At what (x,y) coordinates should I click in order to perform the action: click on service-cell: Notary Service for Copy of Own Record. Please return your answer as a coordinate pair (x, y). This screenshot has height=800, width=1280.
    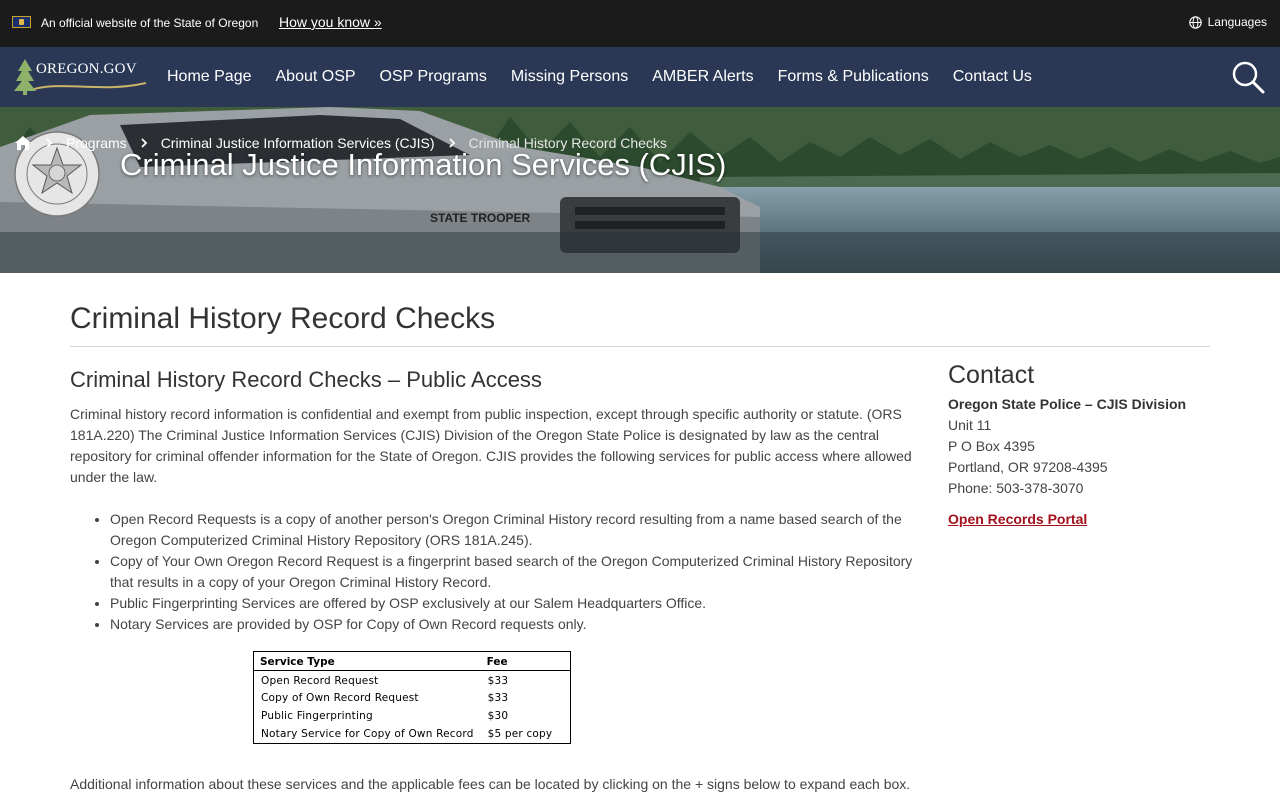
    Looking at the image, I should click on (367, 733).